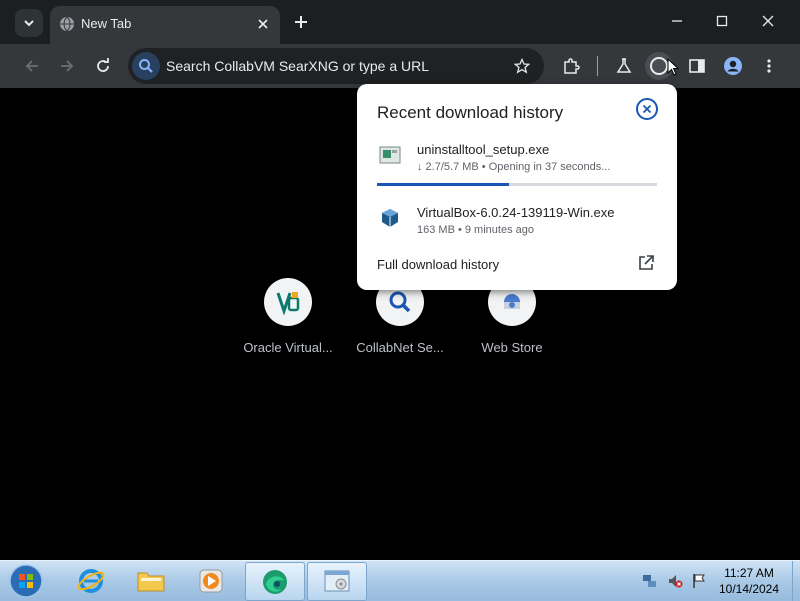  Describe the element at coordinates (400, 580) in the screenshot. I see `taskbar: 11:27 AM 10/14/2024` at that location.